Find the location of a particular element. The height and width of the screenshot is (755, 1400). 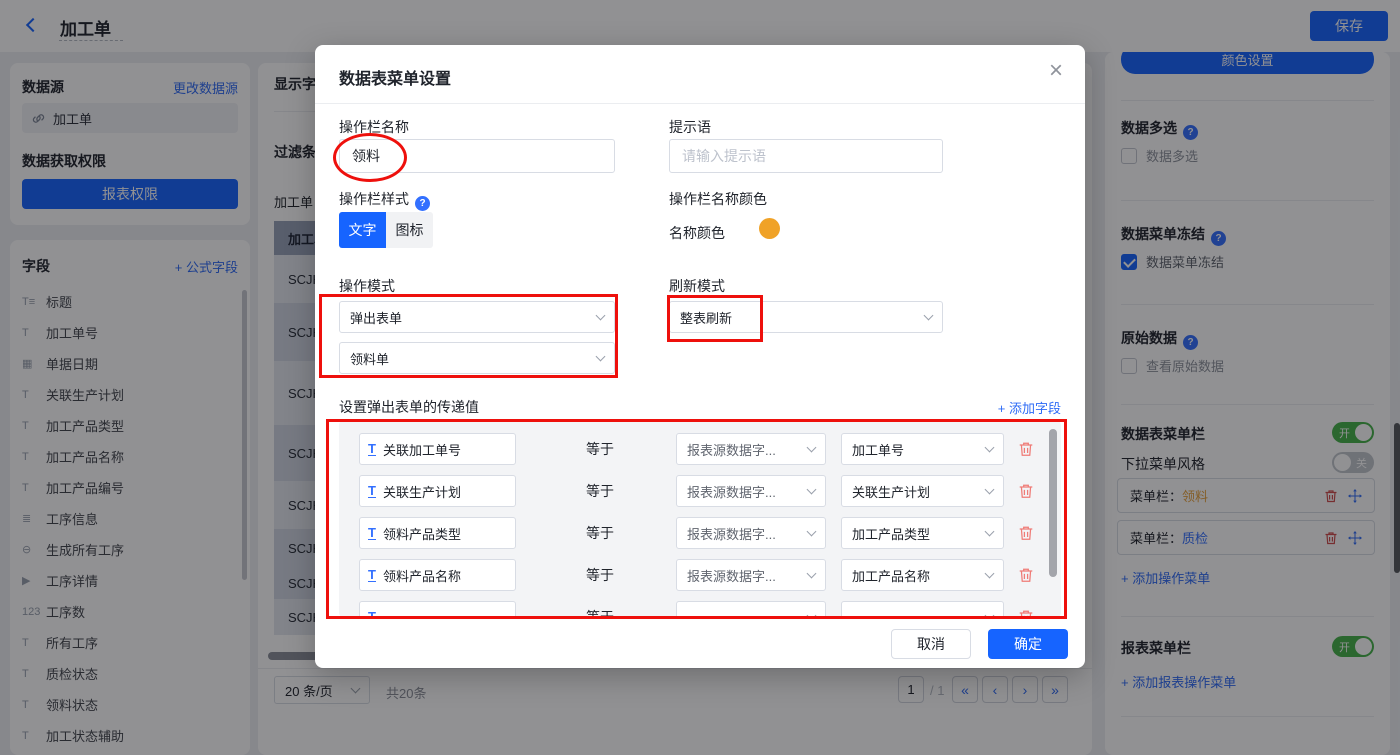

transfer-field-box: T 关联加工单号 is located at coordinates (437, 449).